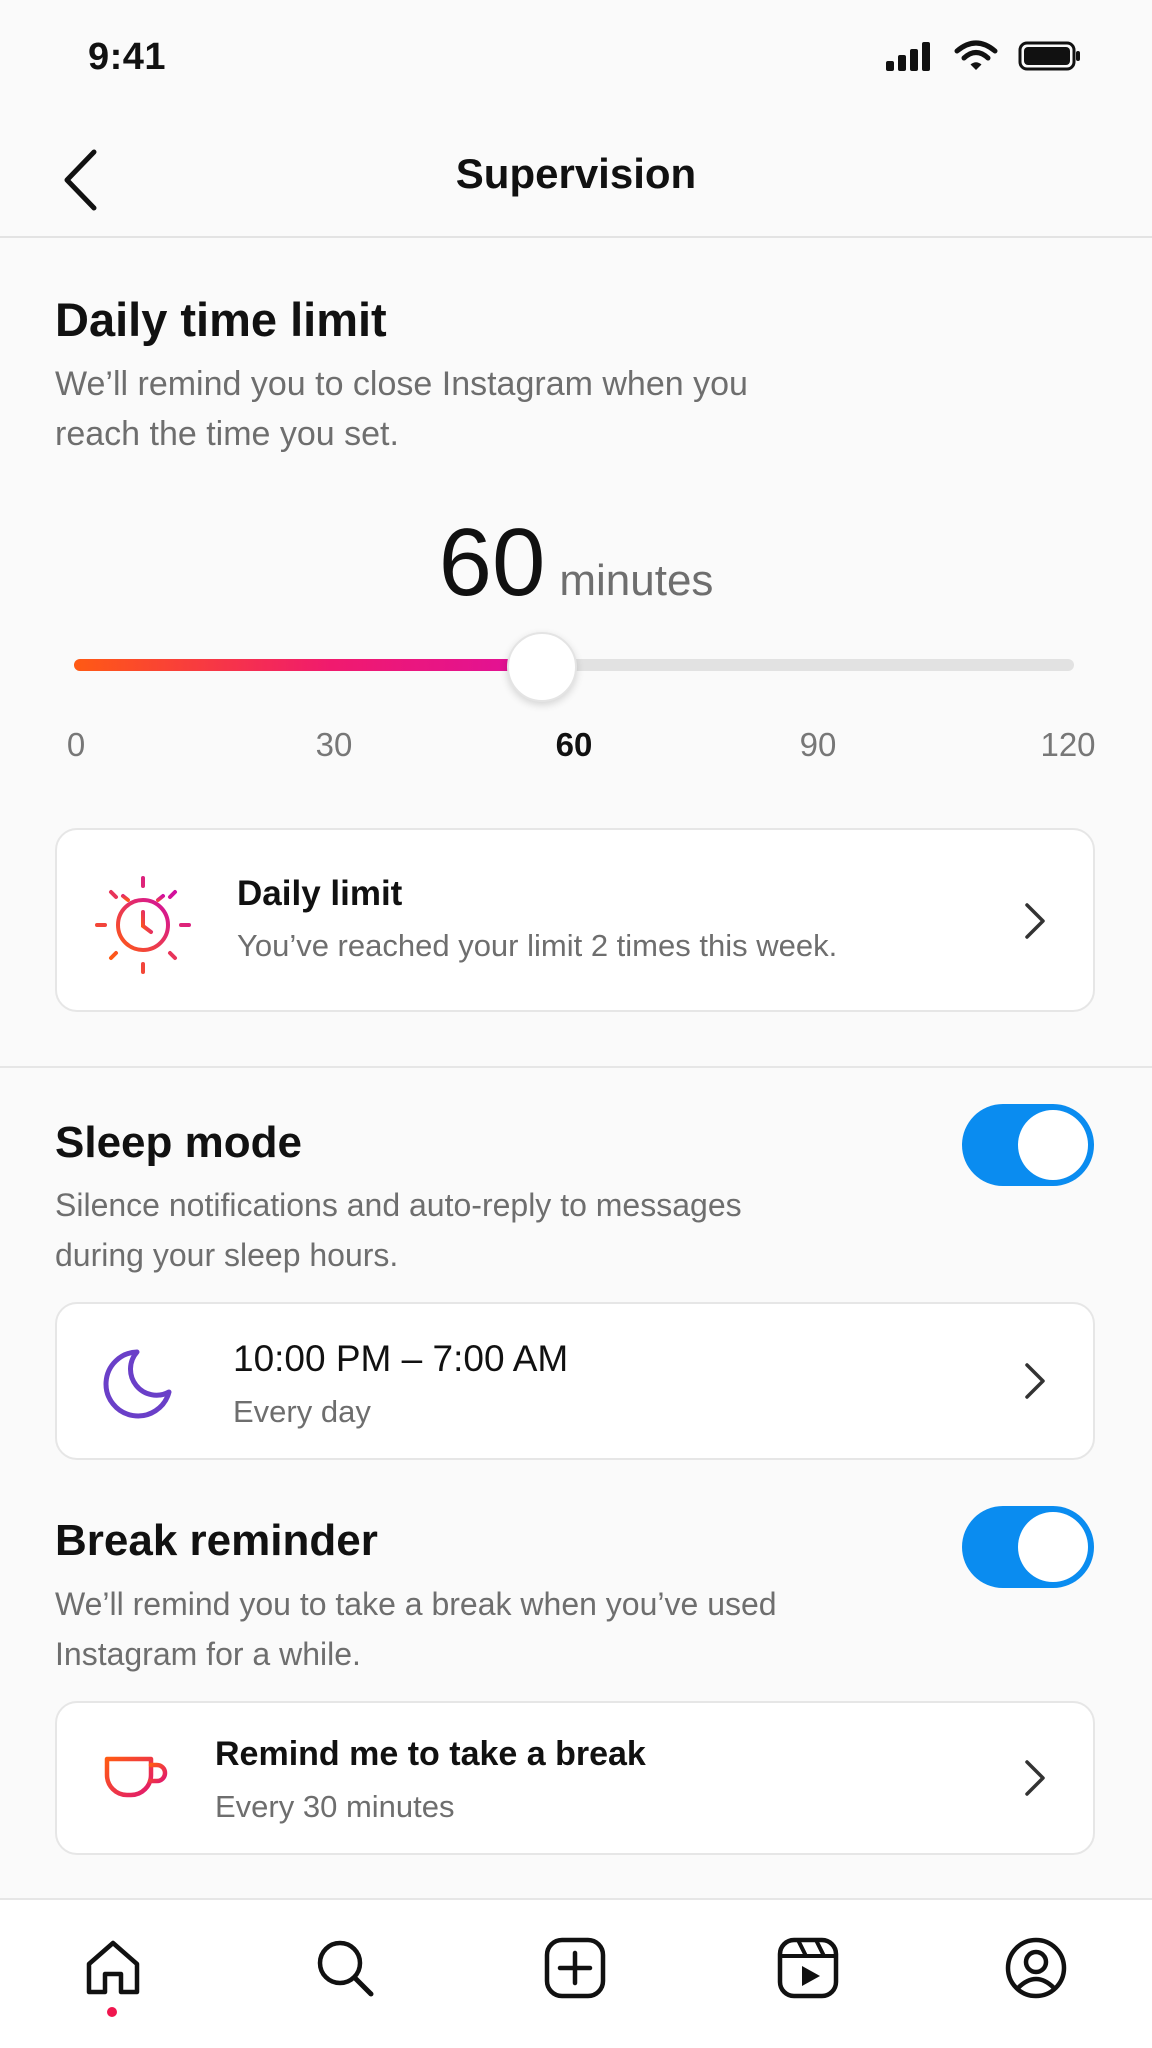  What do you see at coordinates (178, 1142) in the screenshot?
I see `sleep-mode-title: Sleep mode` at bounding box center [178, 1142].